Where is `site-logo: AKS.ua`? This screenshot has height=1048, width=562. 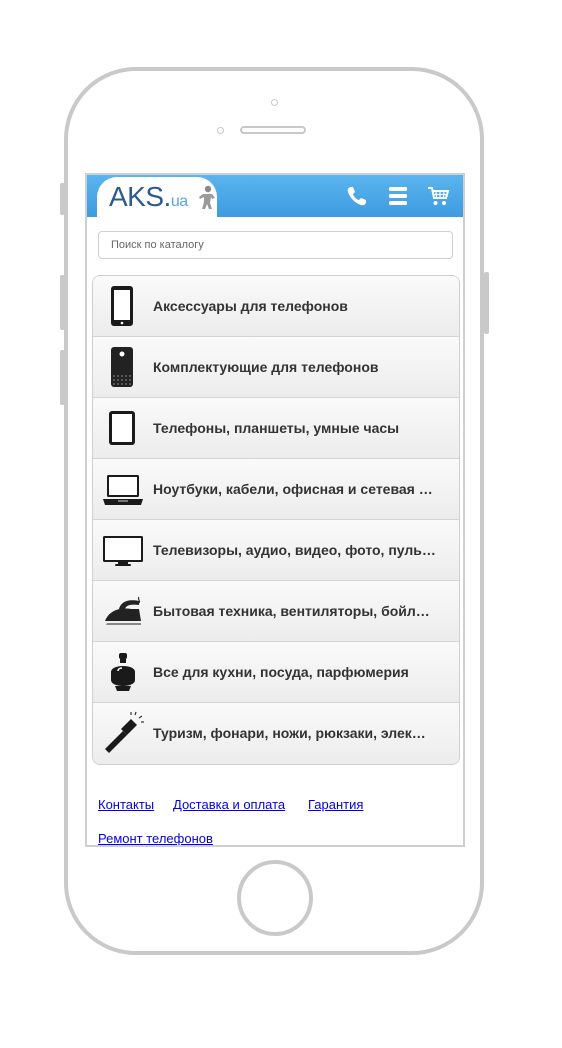 site-logo: AKS.ua is located at coordinates (157, 197).